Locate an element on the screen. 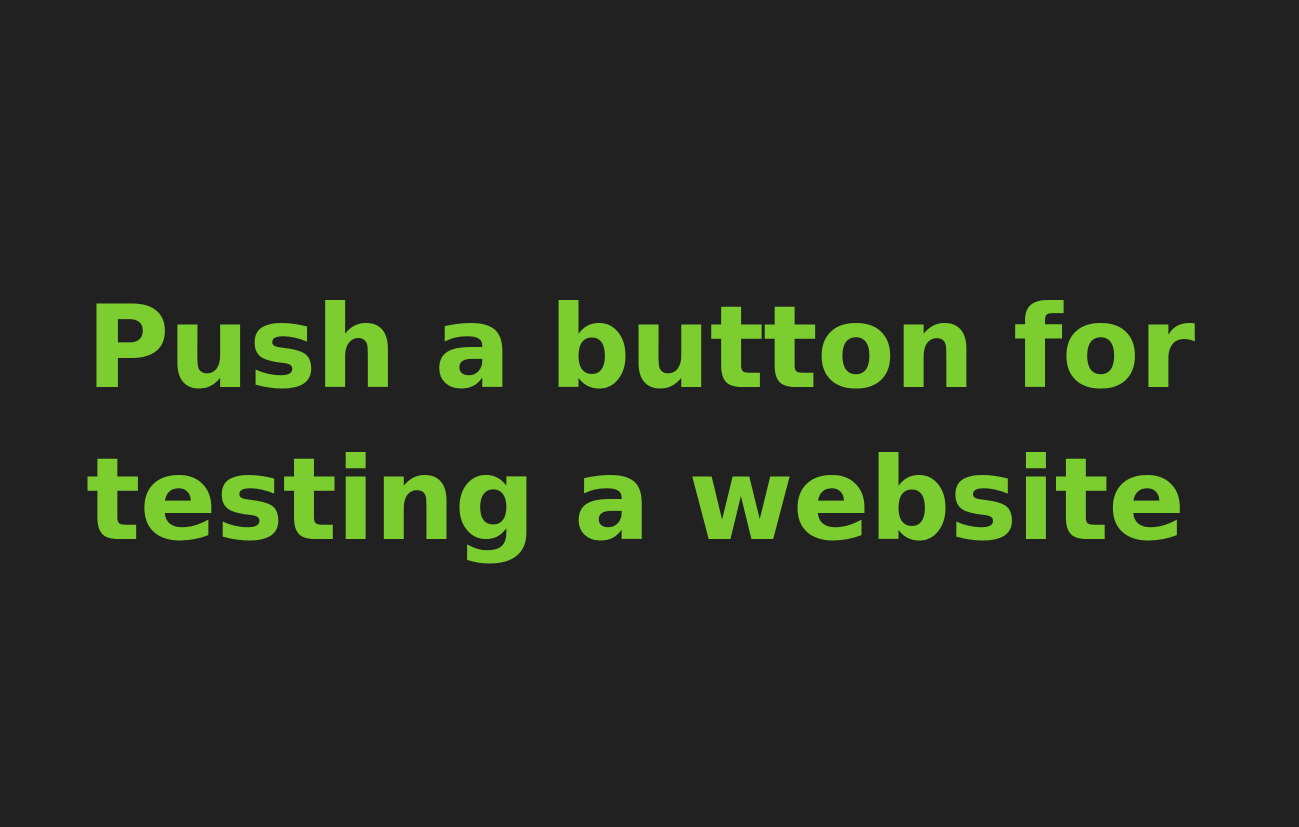 Image resolution: width=1299 pixels, height=827 pixels. headline-line-2: testing a website is located at coordinates (635, 499).